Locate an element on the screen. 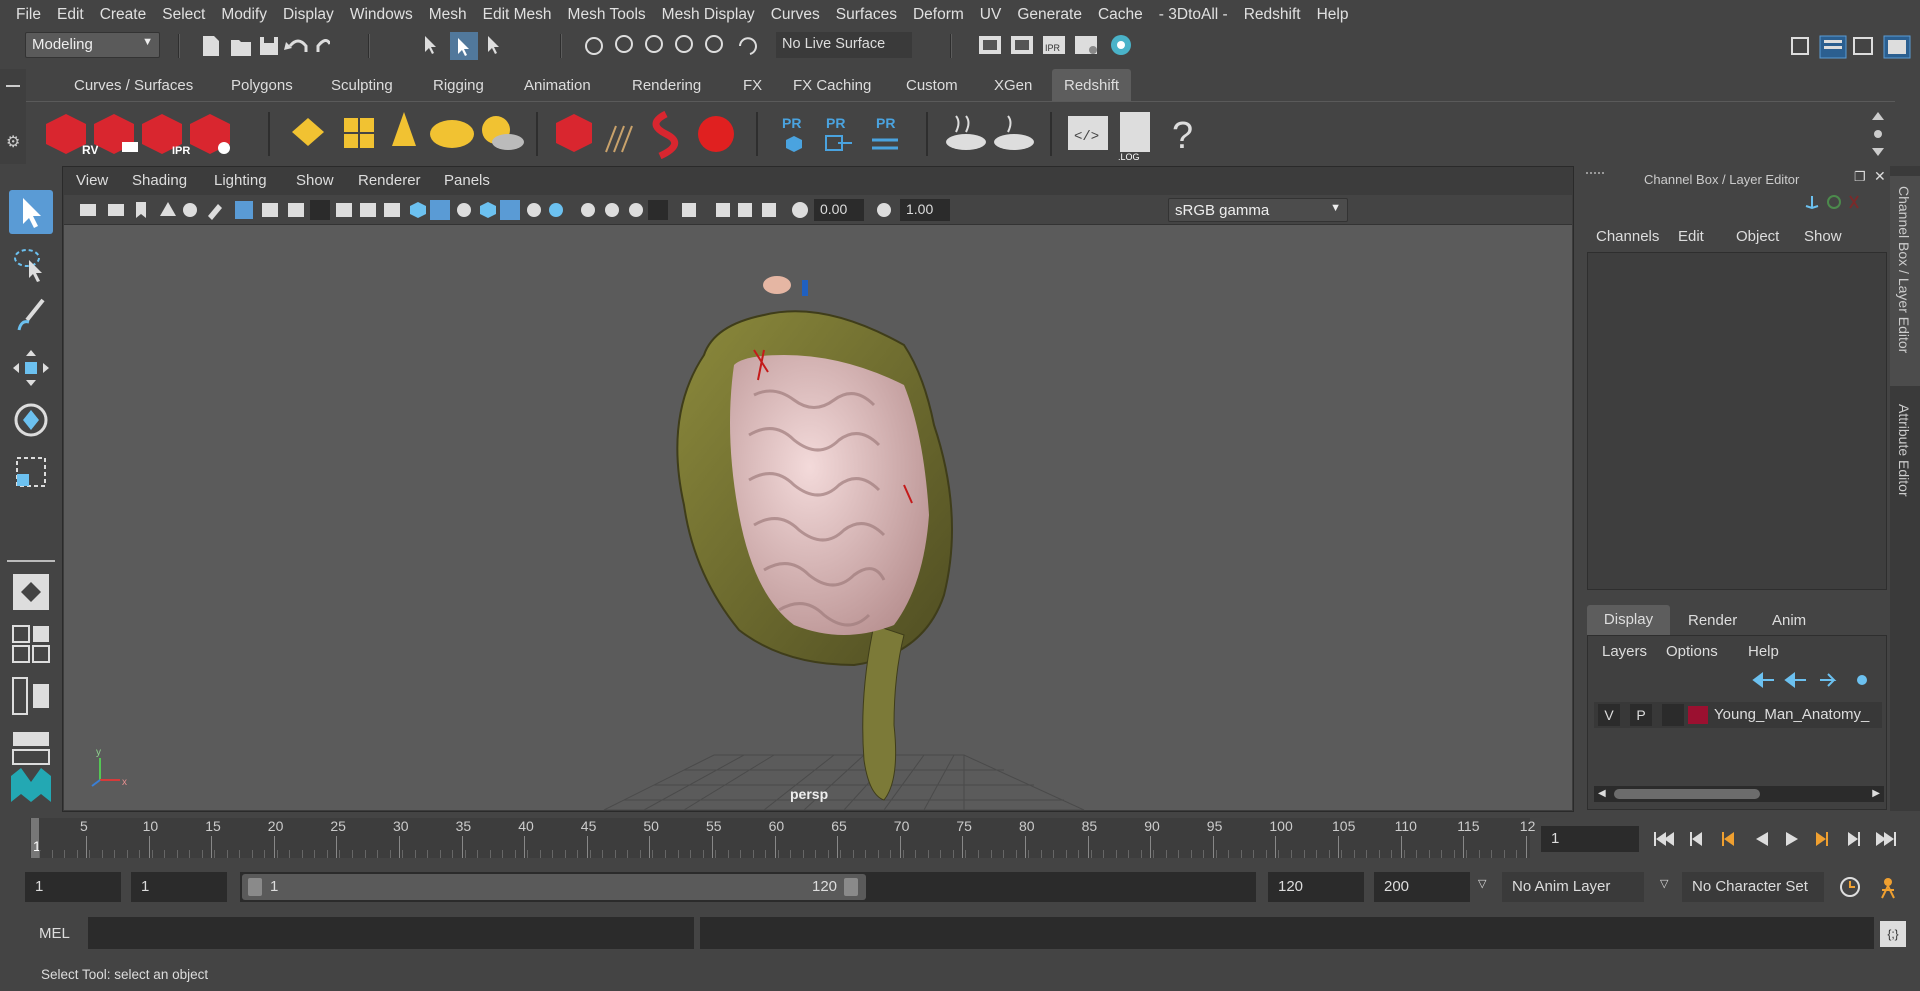 Image resolution: width=1920 pixels, height=991 pixels. speed-icon is located at coordinates (1834, 202).